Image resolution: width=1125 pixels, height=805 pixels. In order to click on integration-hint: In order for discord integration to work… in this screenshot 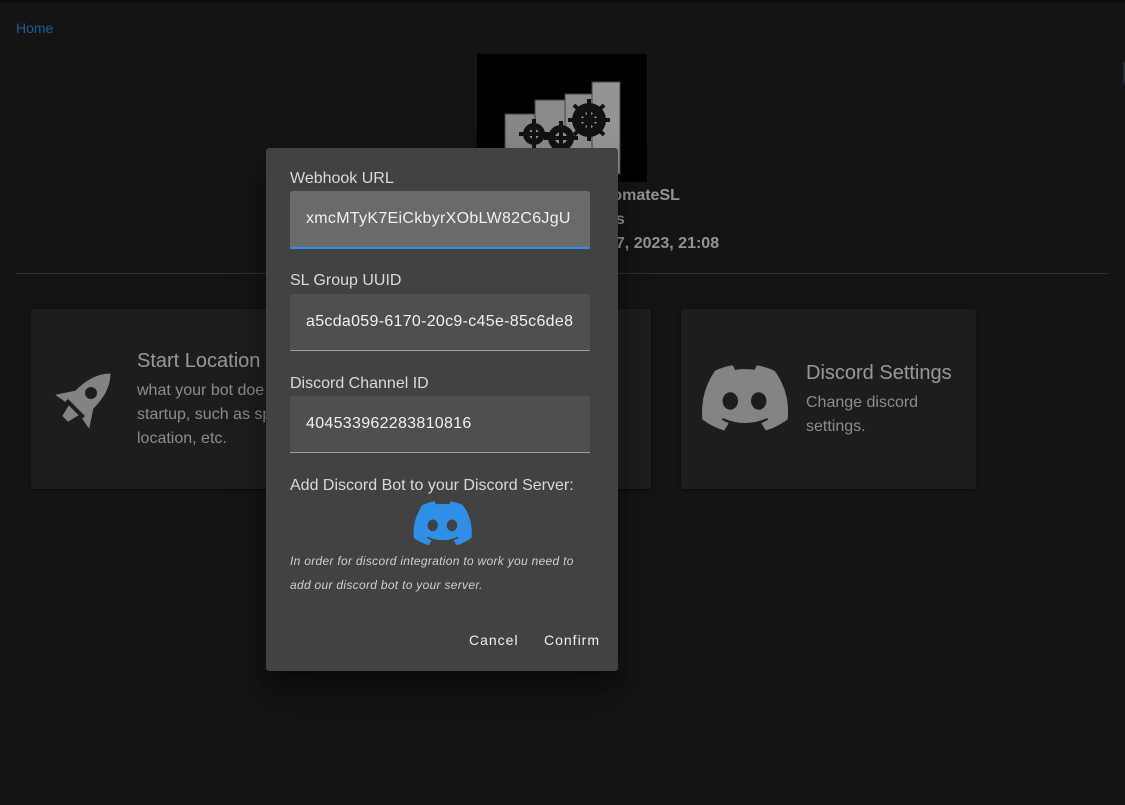, I will do `click(432, 573)`.